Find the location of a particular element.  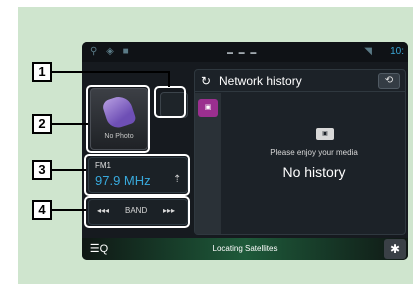

callout-3: 3 is located at coordinates (42, 170).